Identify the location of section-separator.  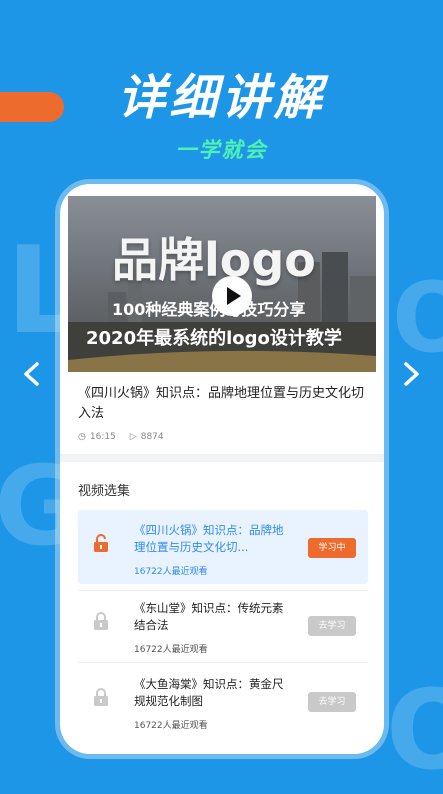
(222, 458).